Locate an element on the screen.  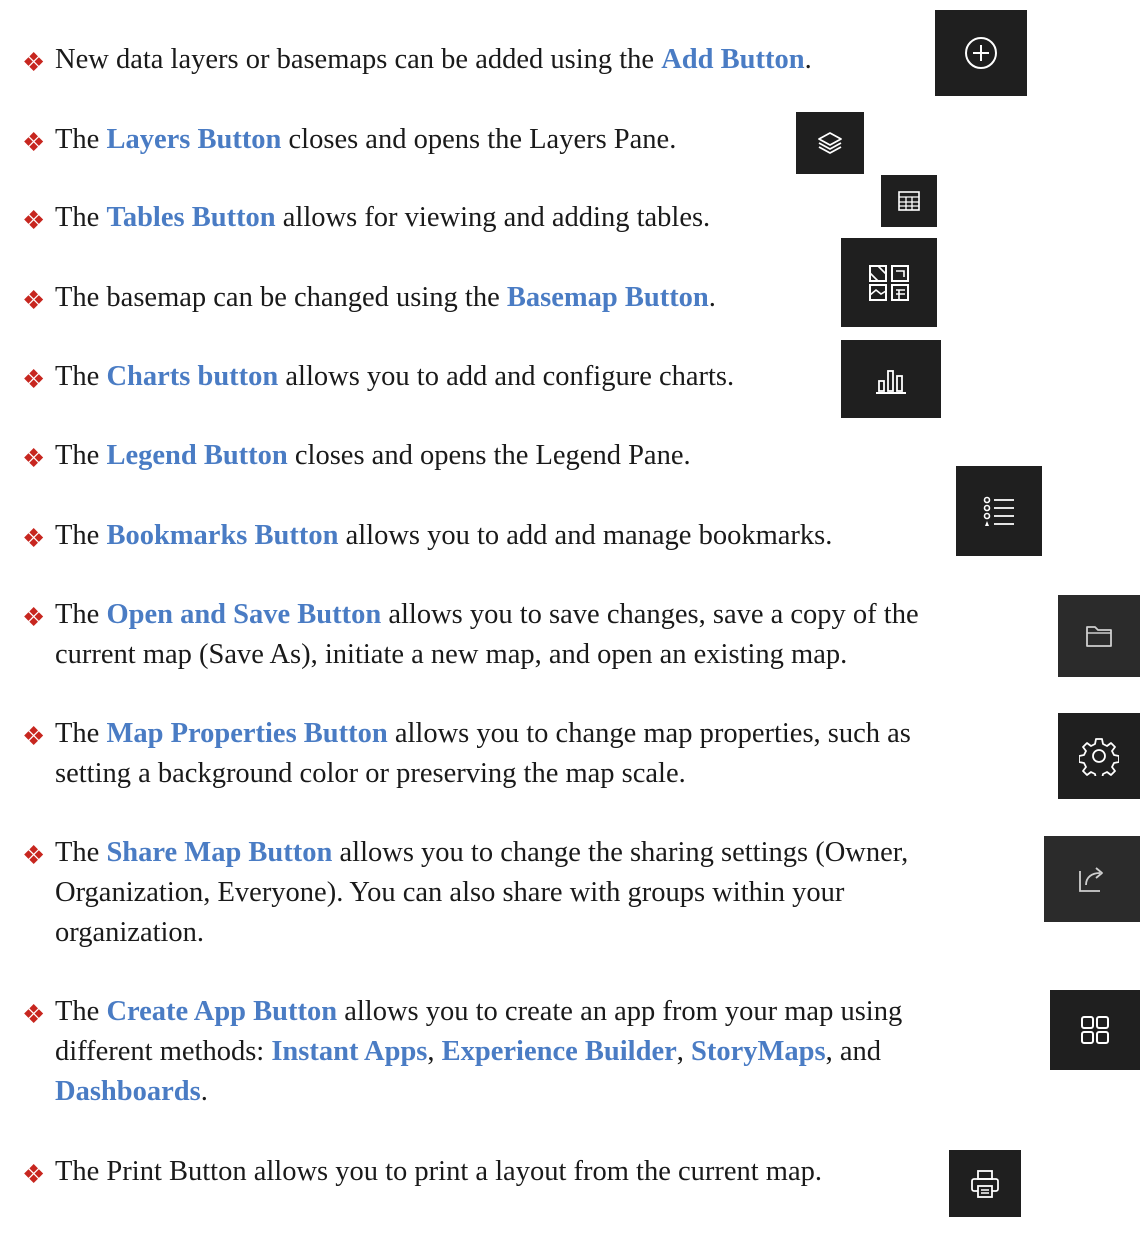
highlight-term: Map Properties Button is located at coordinates (247, 733).